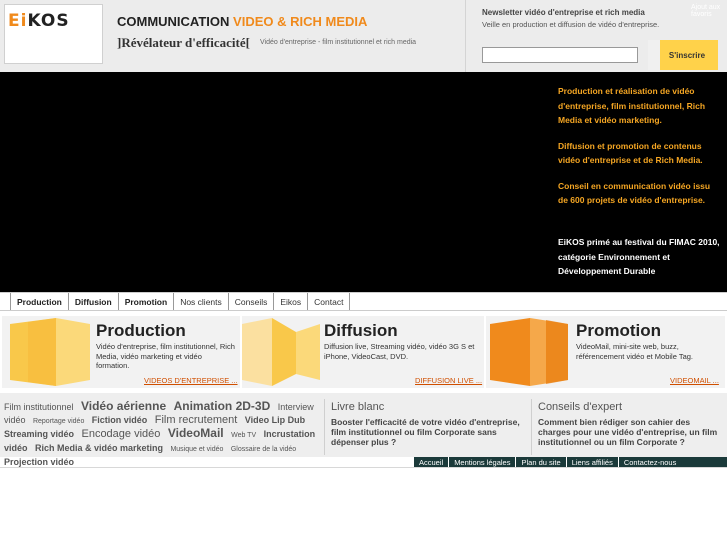  Describe the element at coordinates (281, 352) in the screenshot. I see `diffusion-visual` at that location.